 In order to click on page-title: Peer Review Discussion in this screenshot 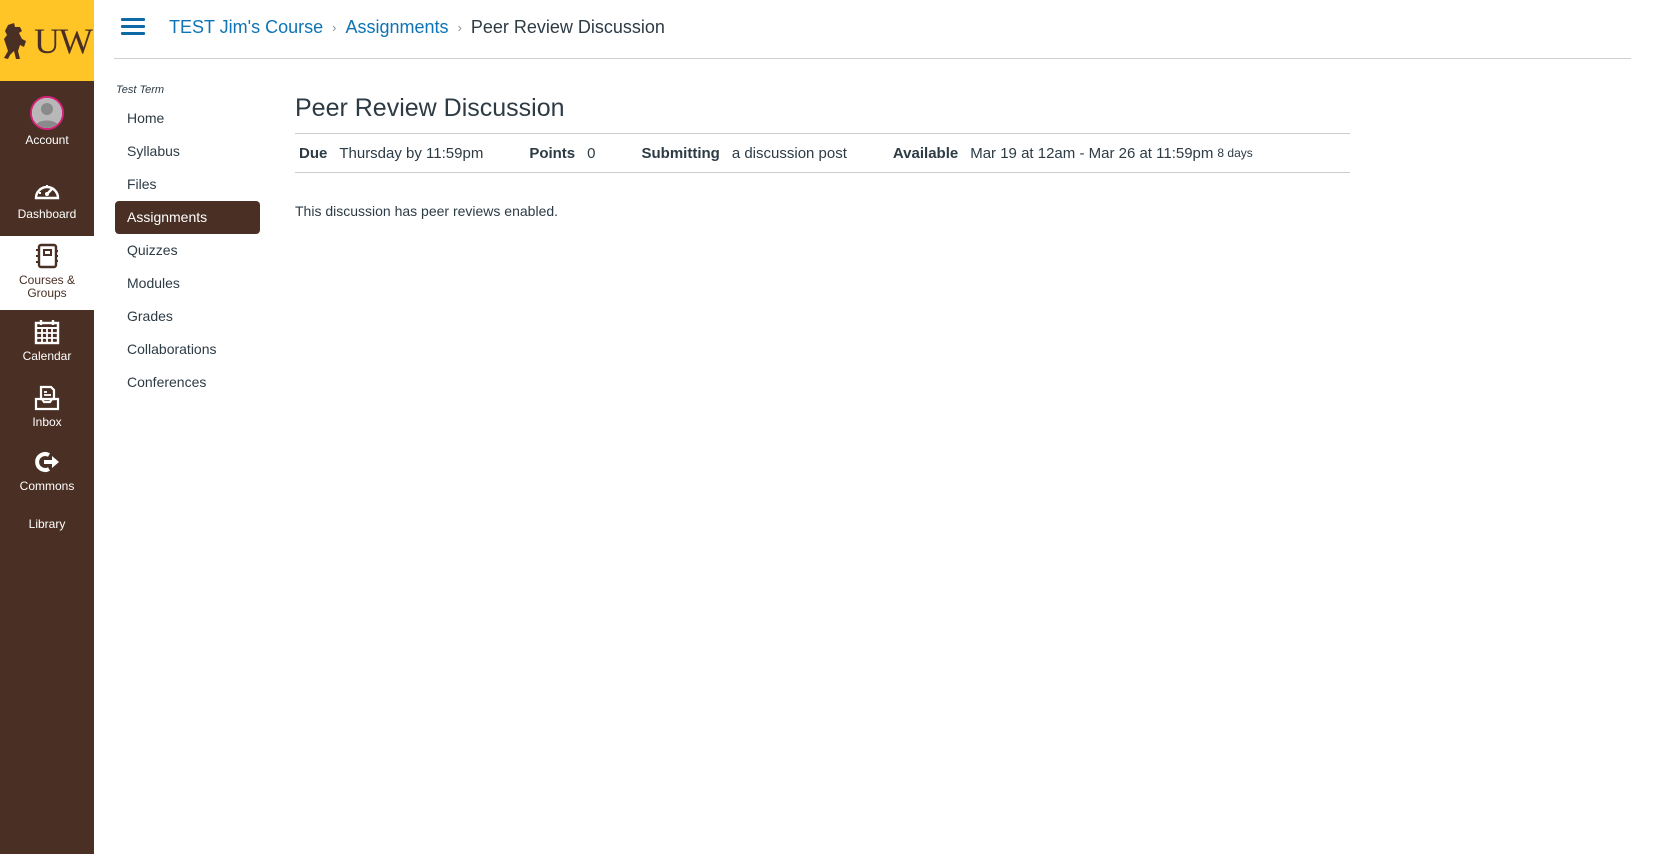, I will do `click(430, 108)`.